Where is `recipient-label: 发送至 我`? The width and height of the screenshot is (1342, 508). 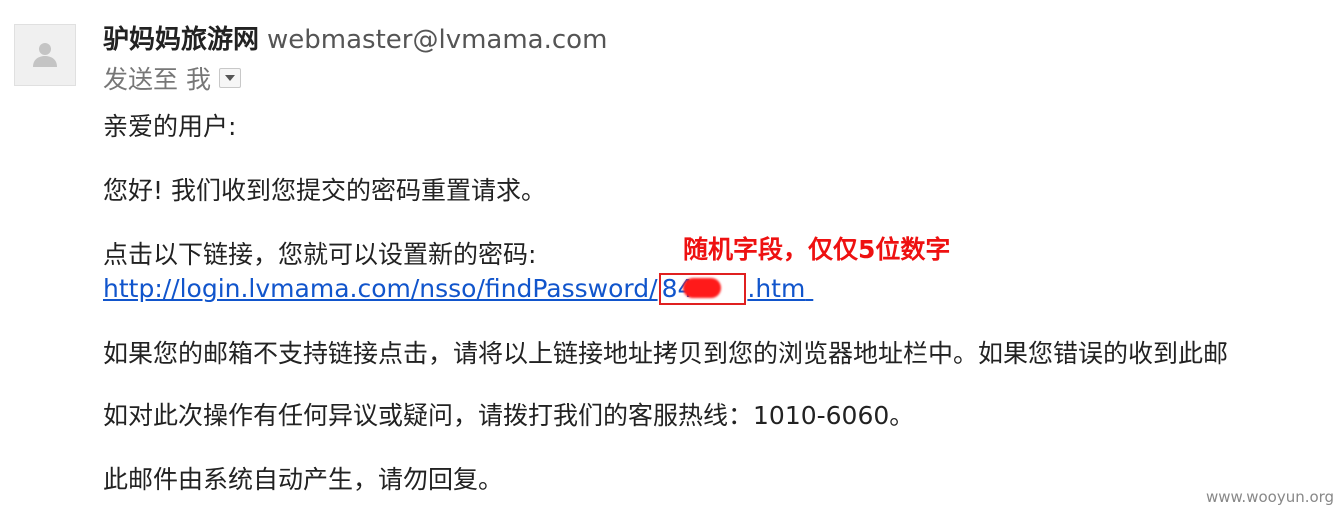 recipient-label: 发送至 我 is located at coordinates (157, 79).